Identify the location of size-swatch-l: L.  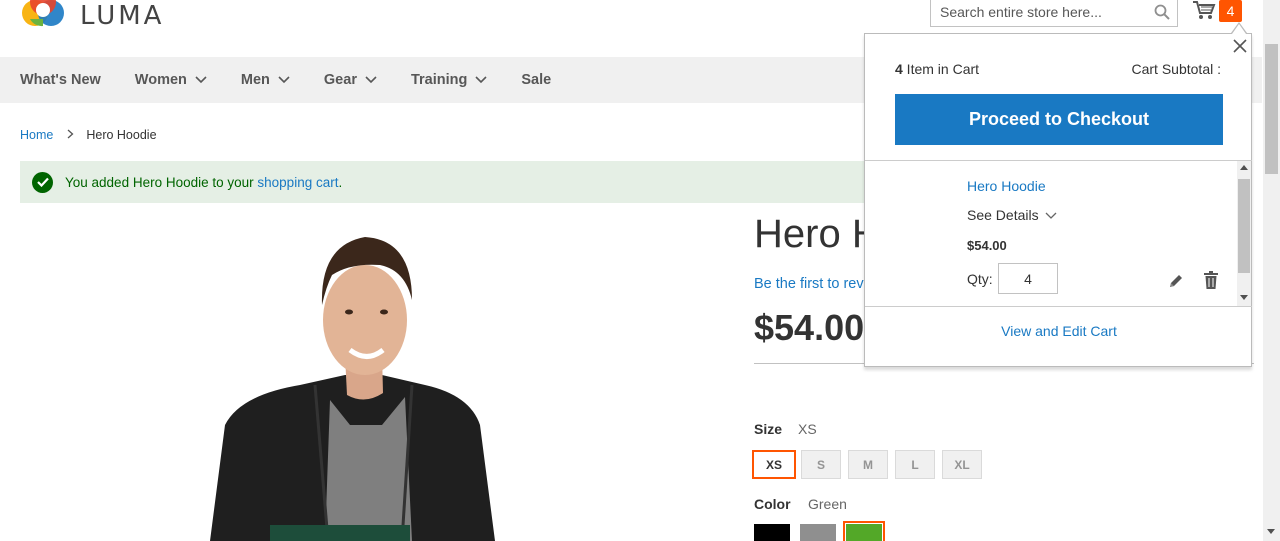
(915, 464).